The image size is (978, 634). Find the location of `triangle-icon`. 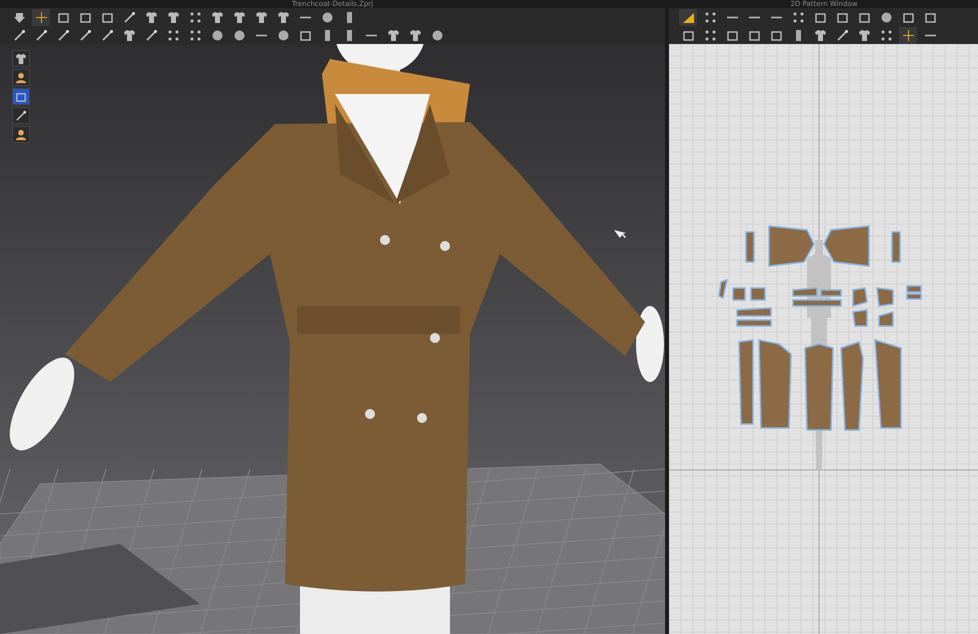

triangle-icon is located at coordinates (688, 17).